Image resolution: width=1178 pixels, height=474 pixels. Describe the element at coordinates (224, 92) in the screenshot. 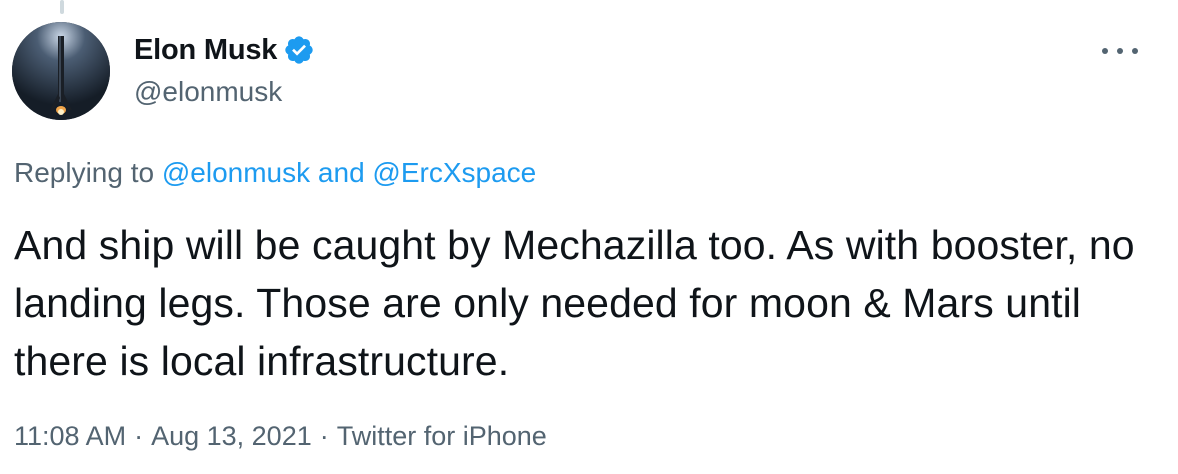

I see `author-handle: @elonmusk` at that location.